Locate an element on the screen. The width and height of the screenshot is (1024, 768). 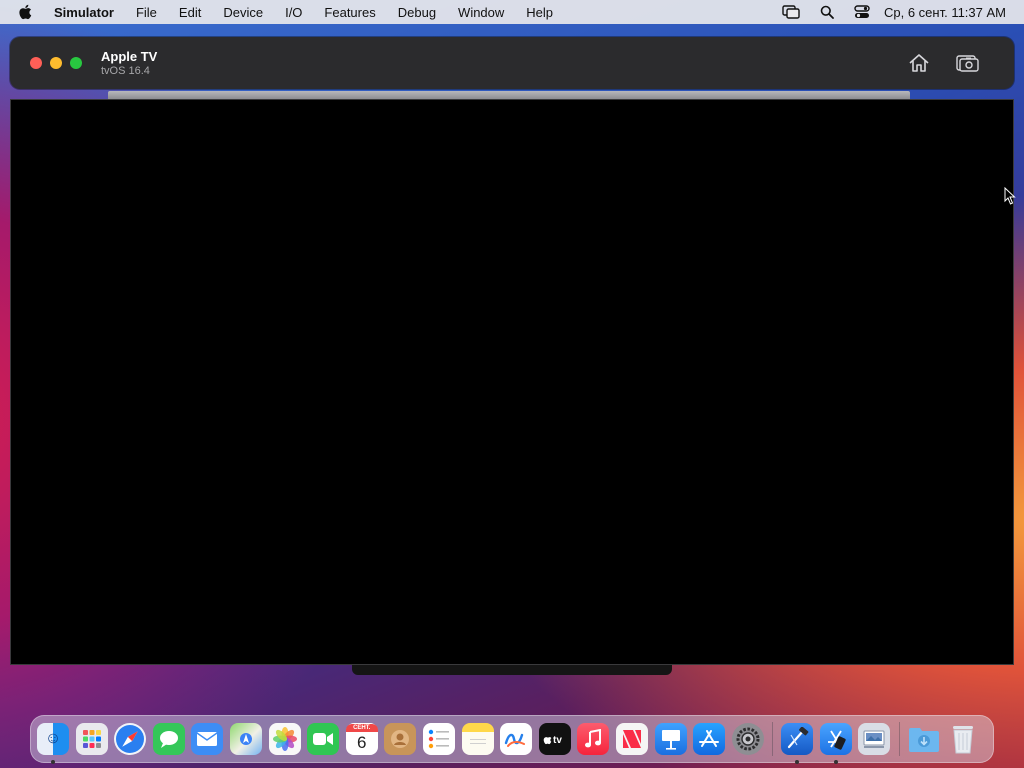
menu-app-name: Simulator is located at coordinates (84, 12).